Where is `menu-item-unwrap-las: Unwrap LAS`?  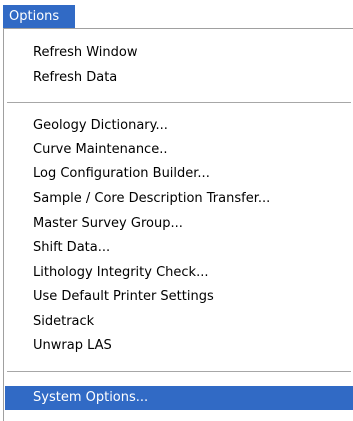
menu-item-unwrap-las: Unwrap LAS is located at coordinates (179, 346).